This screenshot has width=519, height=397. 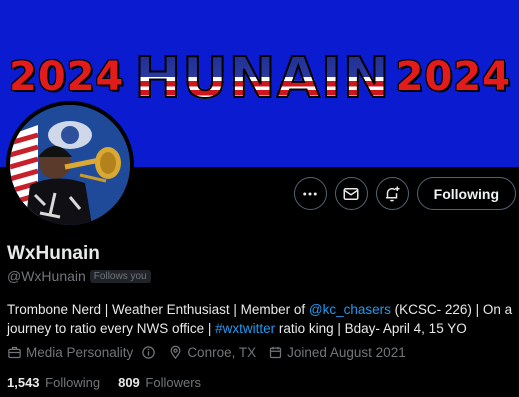 I want to click on meta-category: Media Personality, so click(x=81, y=352).